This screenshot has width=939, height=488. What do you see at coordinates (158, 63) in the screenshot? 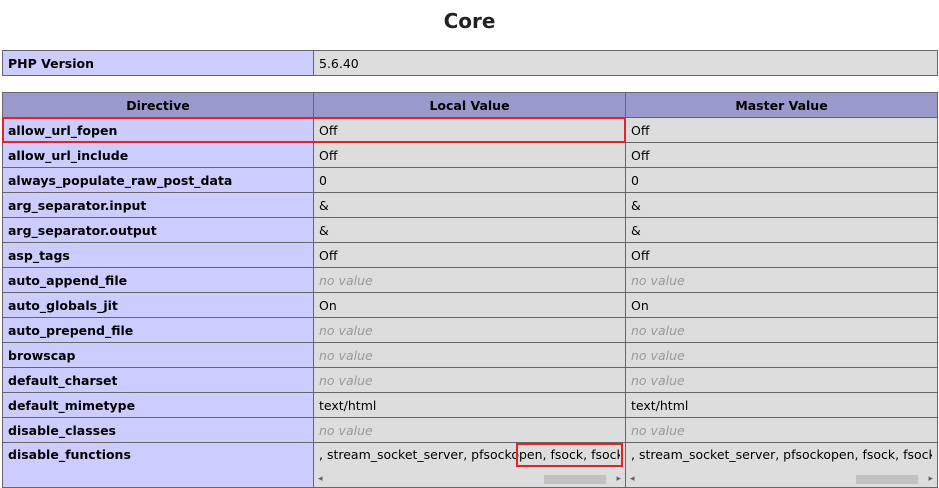
I see `php-version-label: PHP Version` at bounding box center [158, 63].